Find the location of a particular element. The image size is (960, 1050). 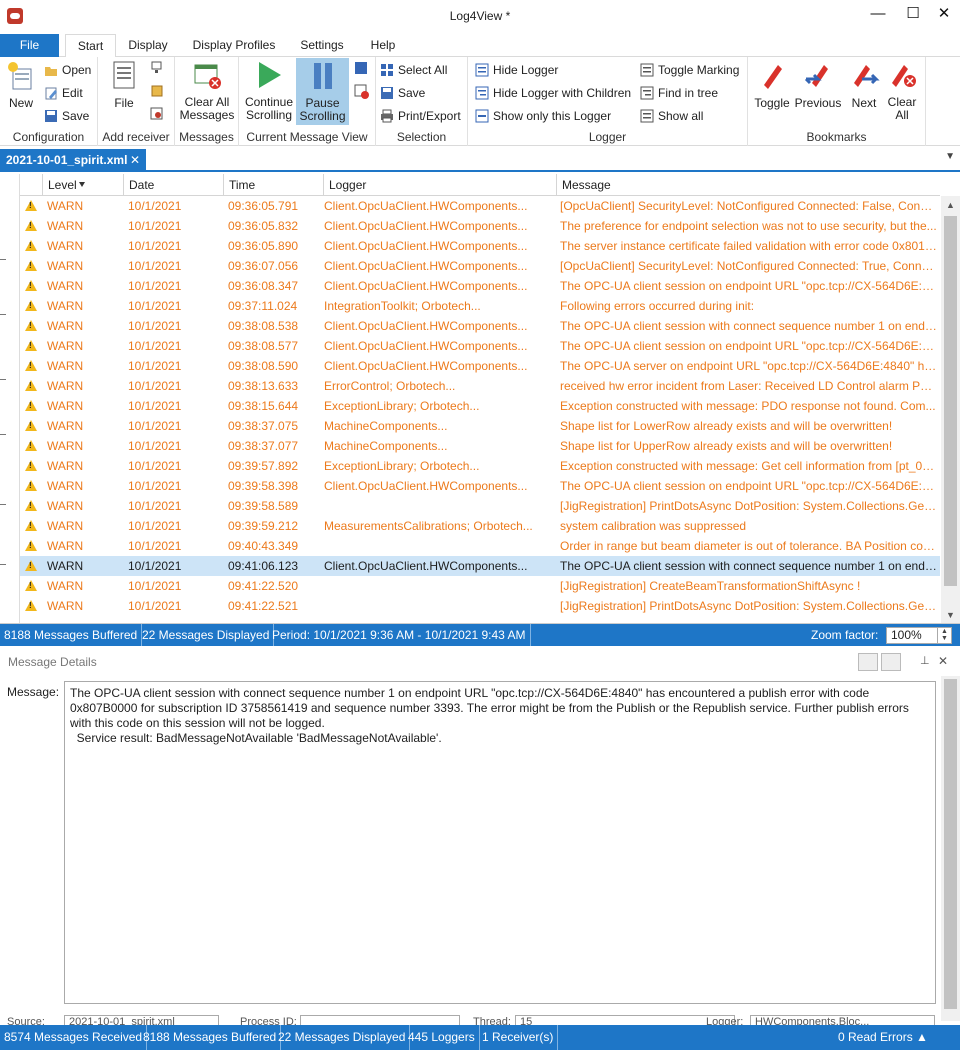

cell-time: 09:37:11.024 is located at coordinates (263, 306).